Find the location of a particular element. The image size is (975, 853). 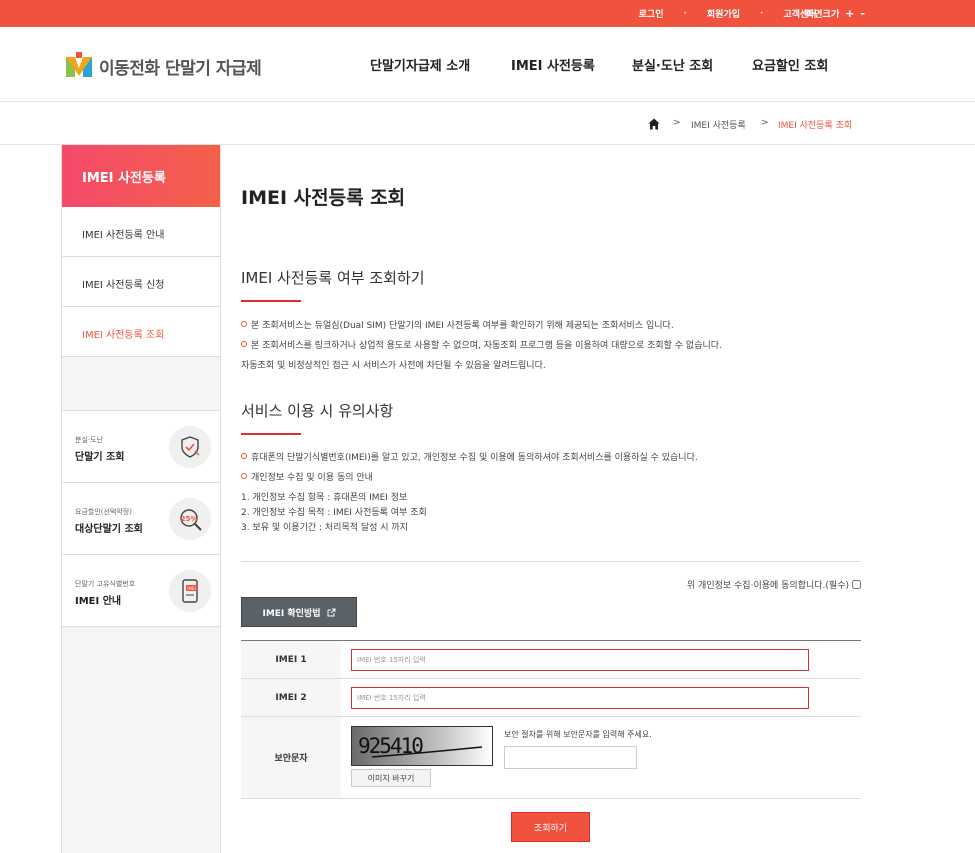

quick-link-discount-device: 요금할인(선택약정) 대상단말기 조회 25% is located at coordinates (141, 519).